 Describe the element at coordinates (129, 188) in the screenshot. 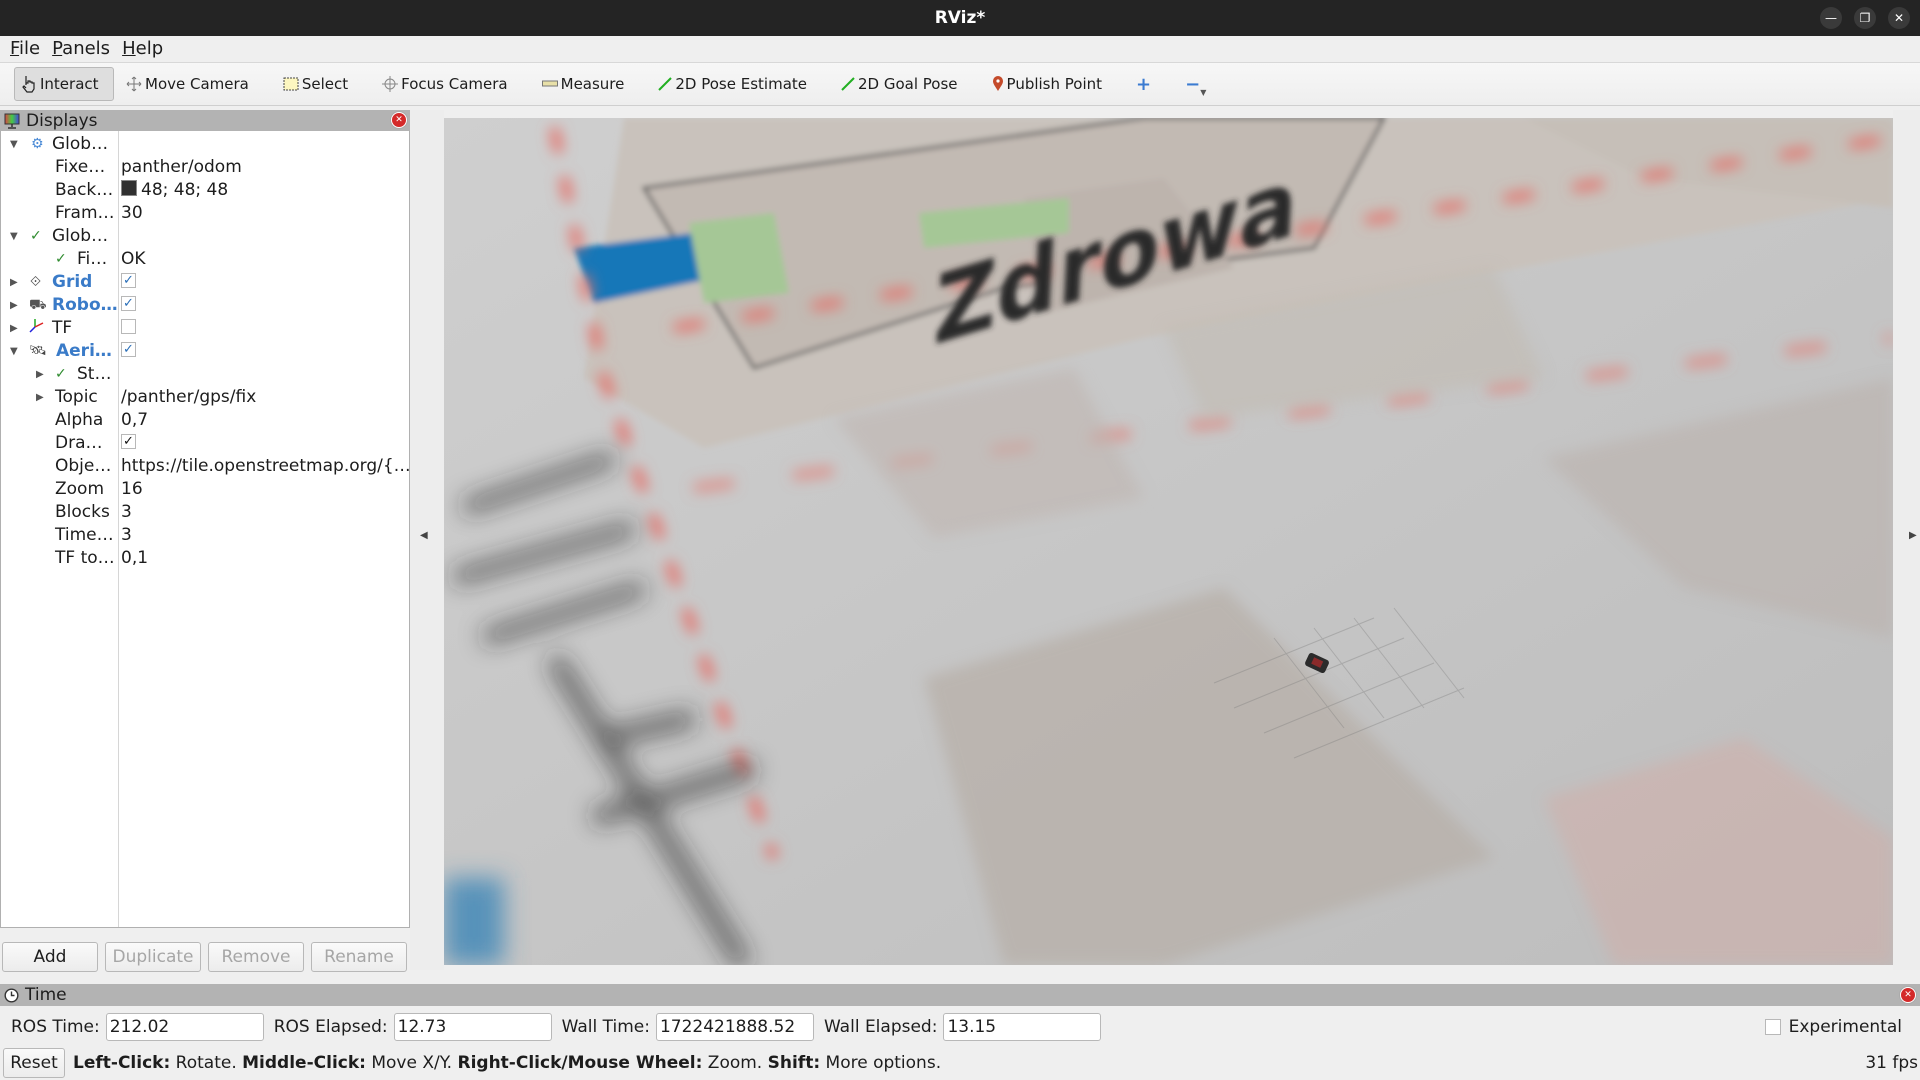

I see `color-swatch` at that location.